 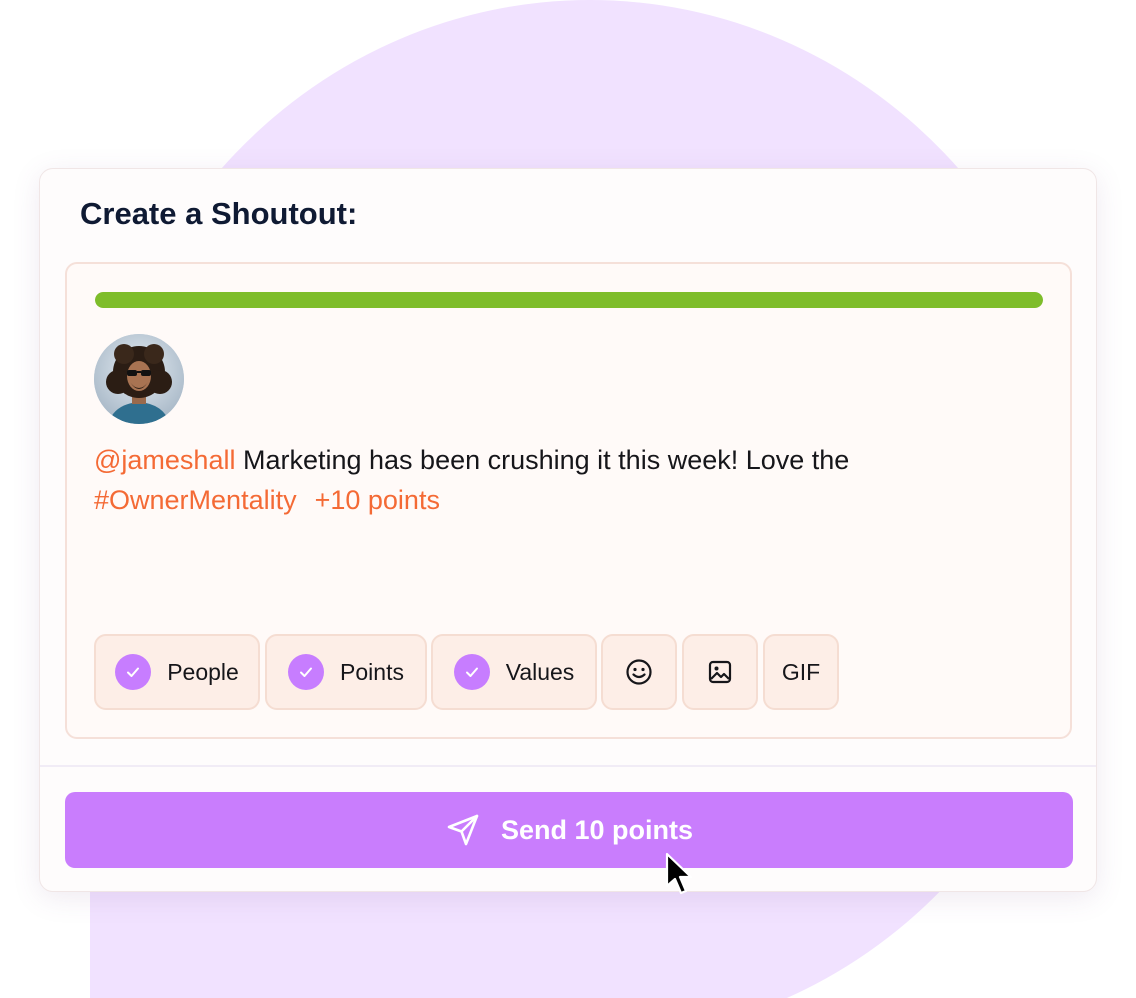 I want to click on values-chip: Values, so click(x=514, y=672).